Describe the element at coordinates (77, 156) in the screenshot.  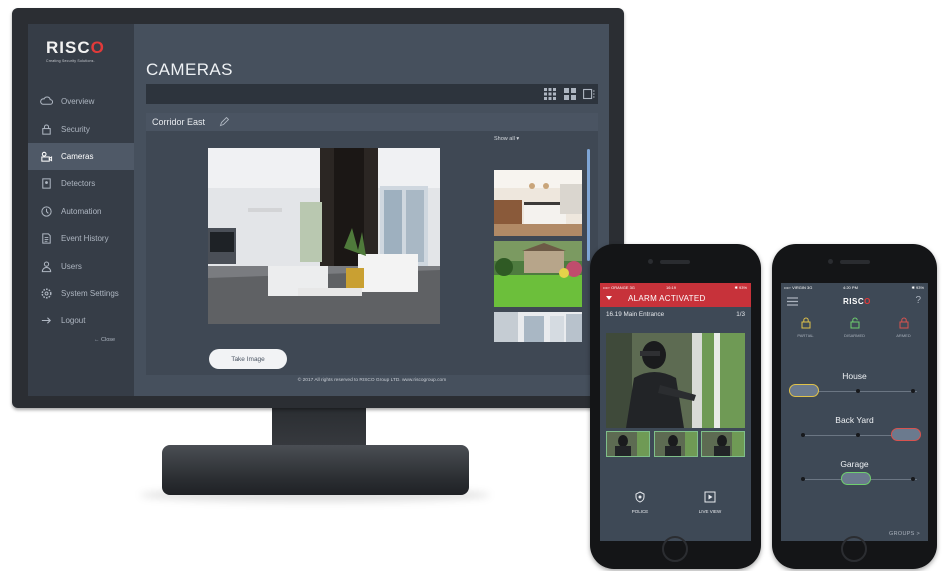
I see `sidebar-item-label: Cameras` at that location.